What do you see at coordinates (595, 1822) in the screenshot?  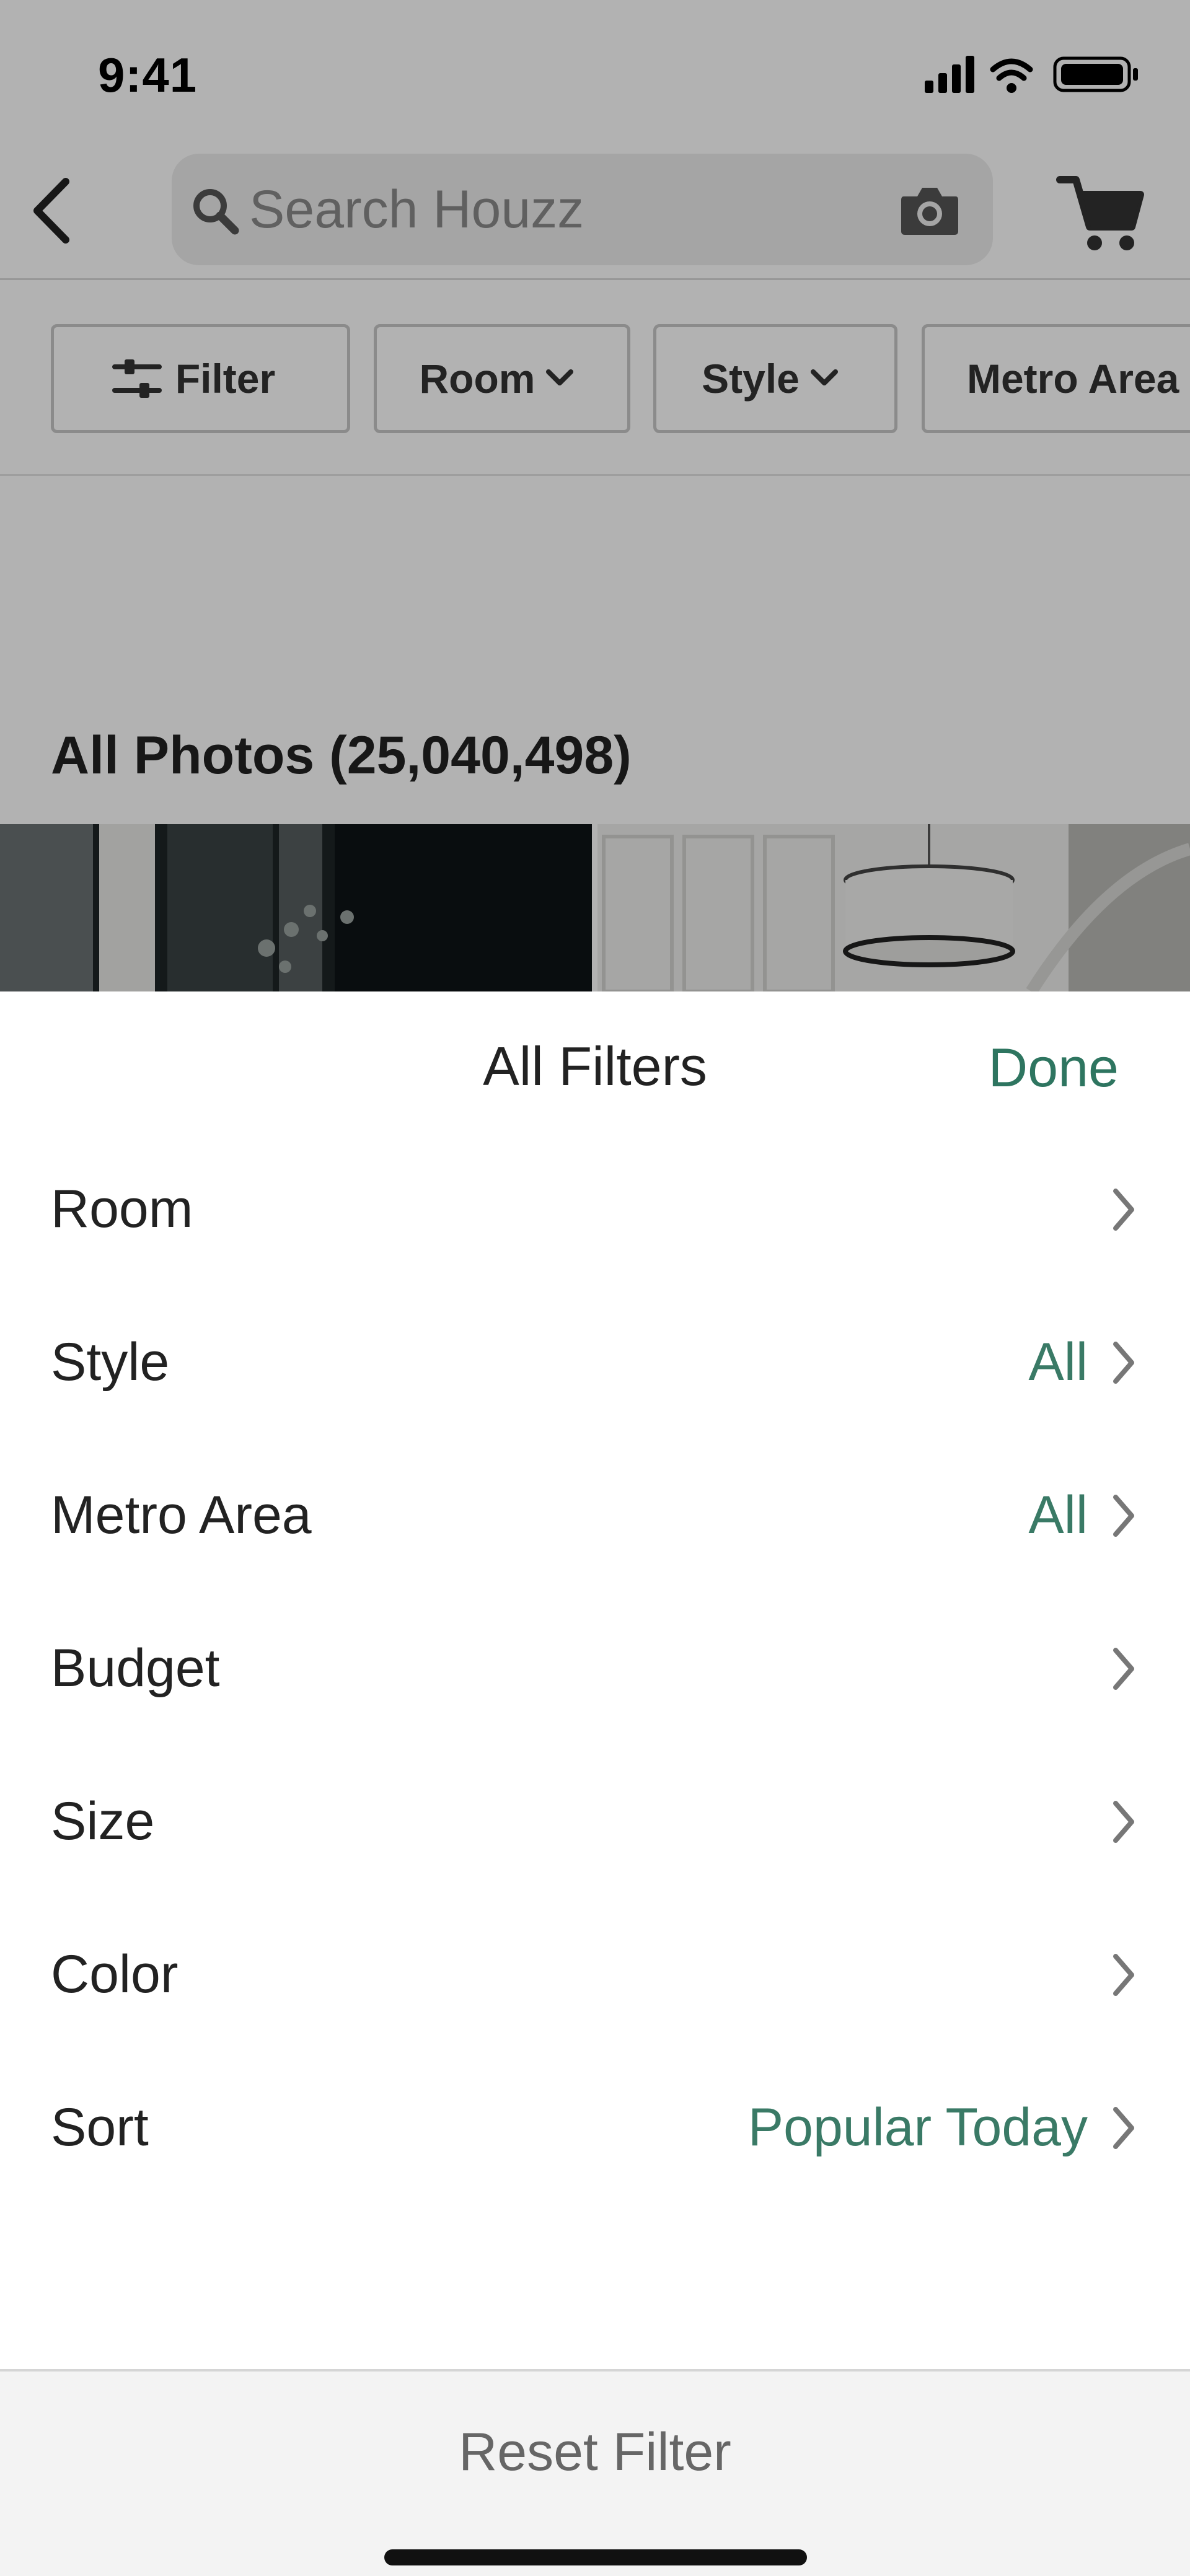 I see `filter-row-size: Size` at bounding box center [595, 1822].